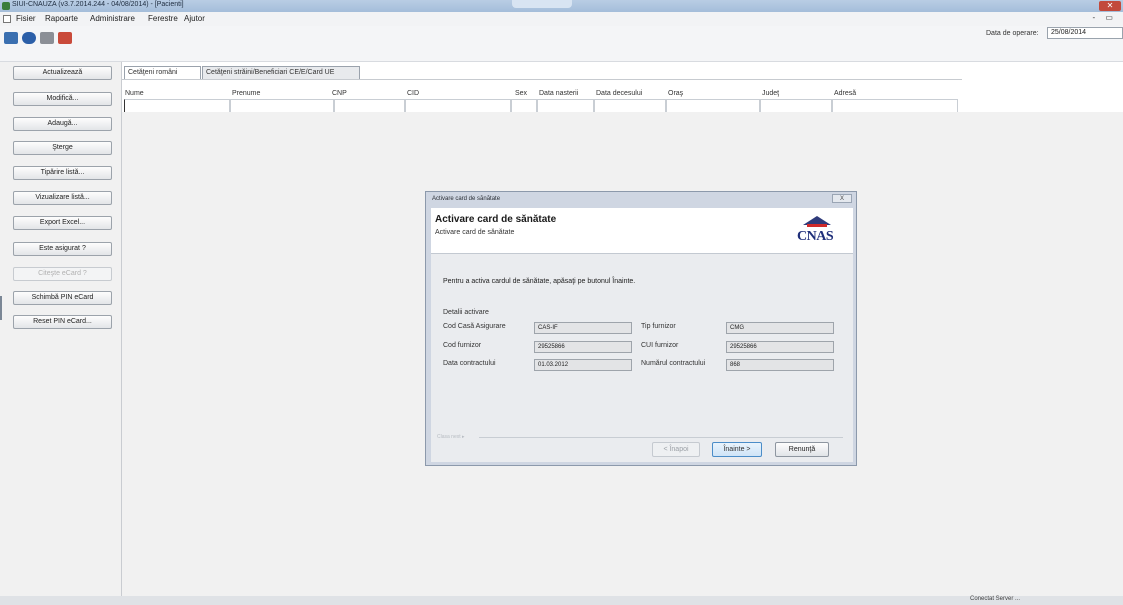 The width and height of the screenshot is (1123, 605). Describe the element at coordinates (26, 18) in the screenshot. I see `menu-item-fisier: Fisier` at that location.